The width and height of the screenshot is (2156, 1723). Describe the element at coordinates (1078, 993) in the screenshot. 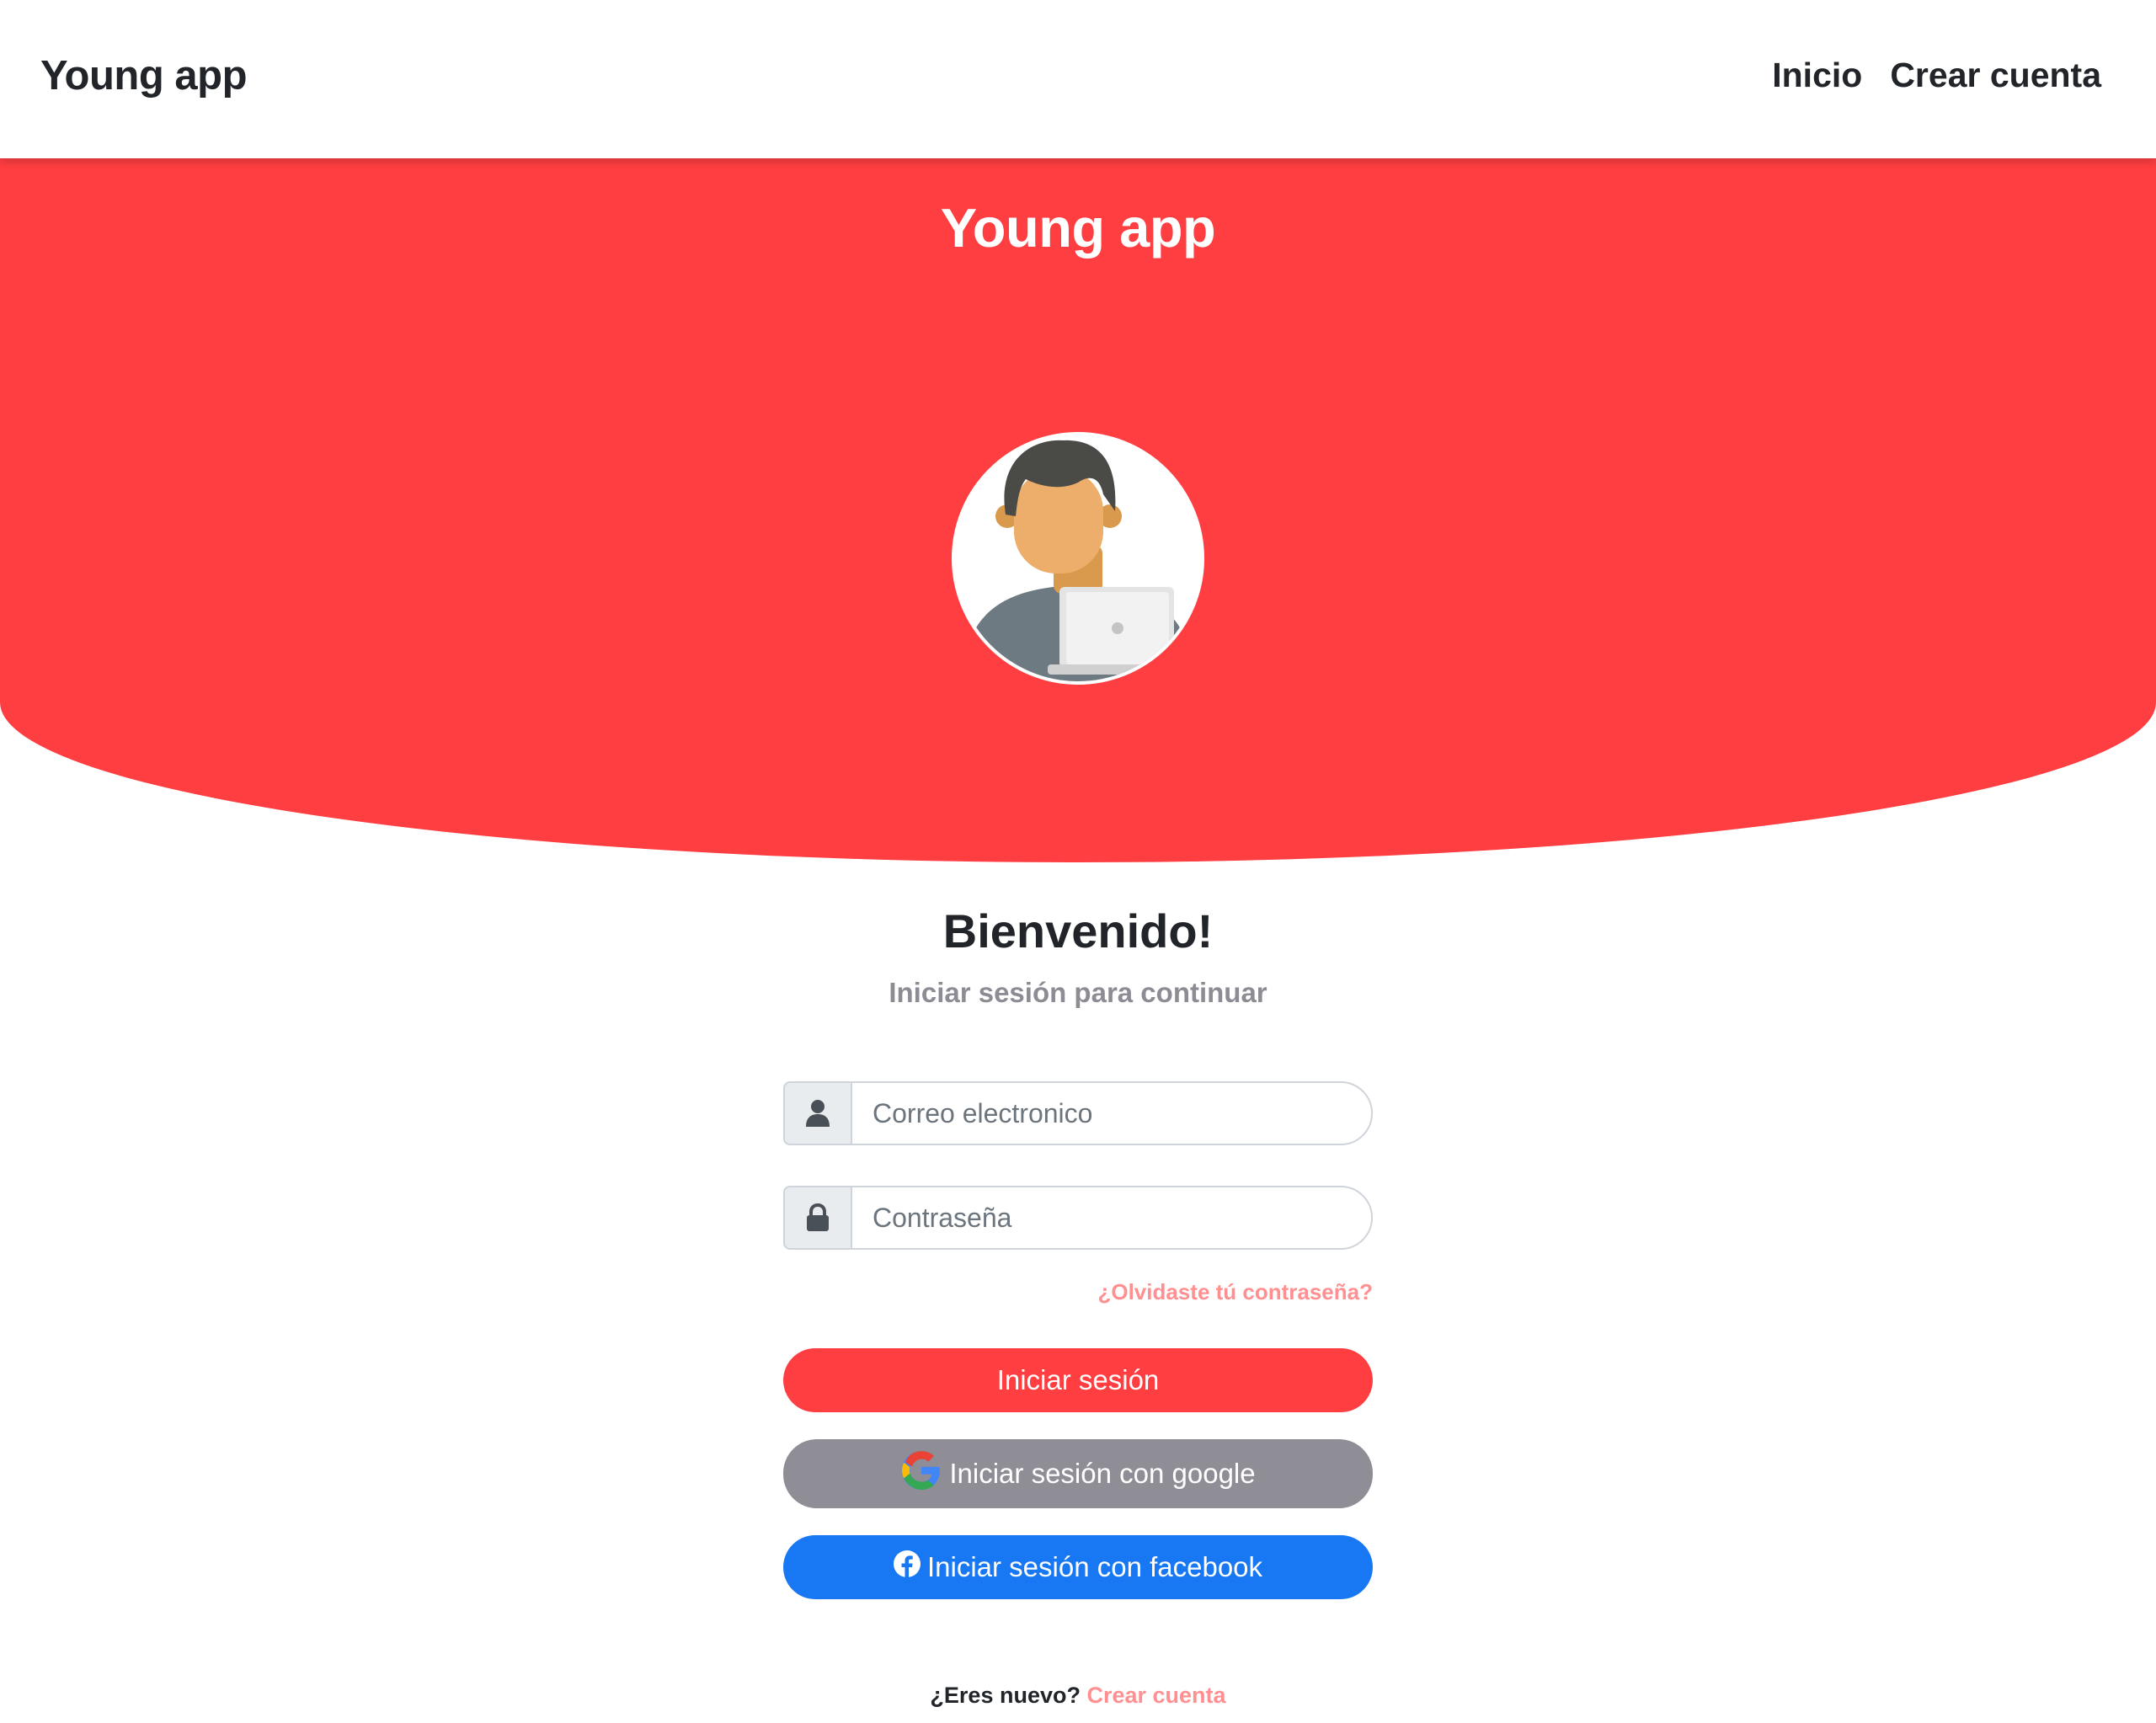

I see `login-subtitle: Iniciar sesión para continuar` at that location.